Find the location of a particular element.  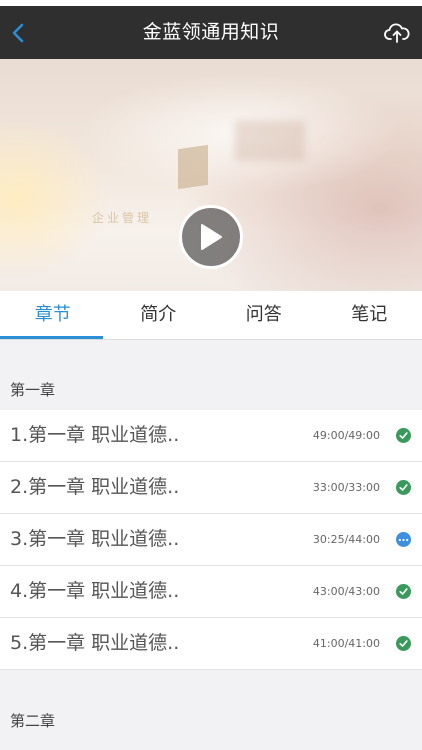

in-progress-dots-icon is located at coordinates (403, 539).